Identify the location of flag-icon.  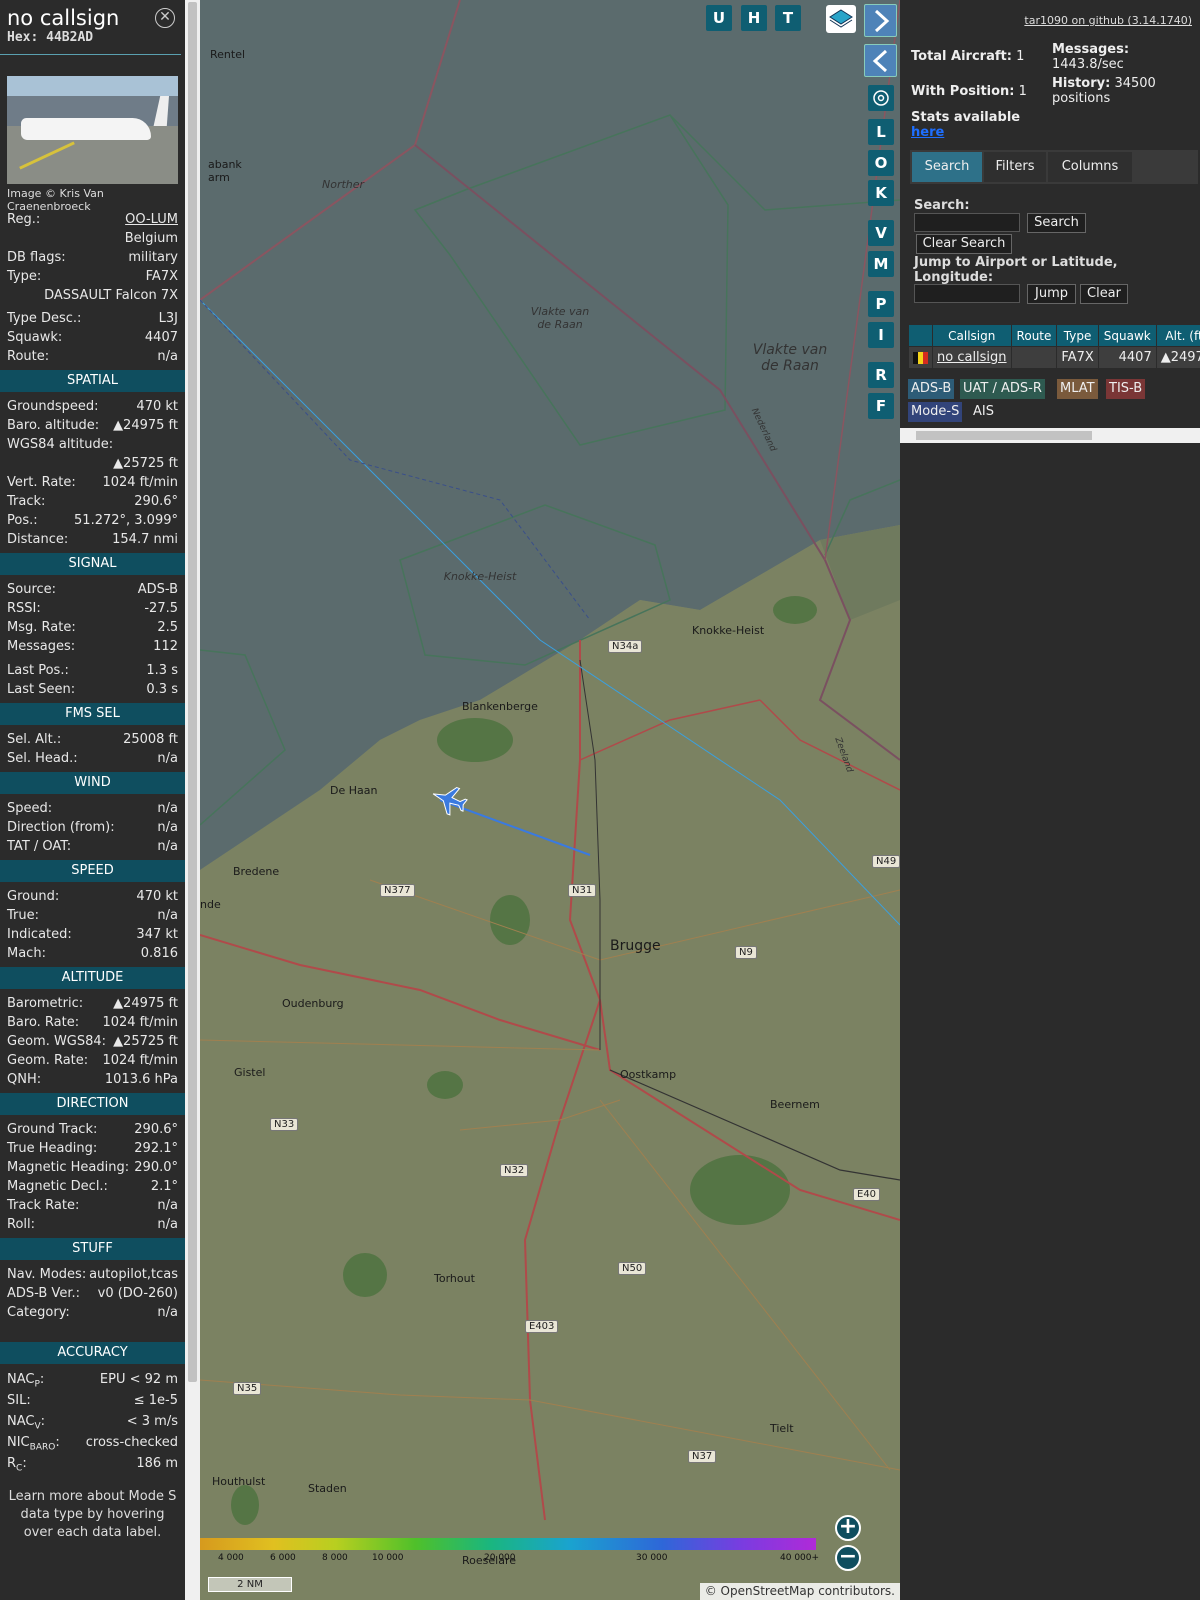
(920, 357).